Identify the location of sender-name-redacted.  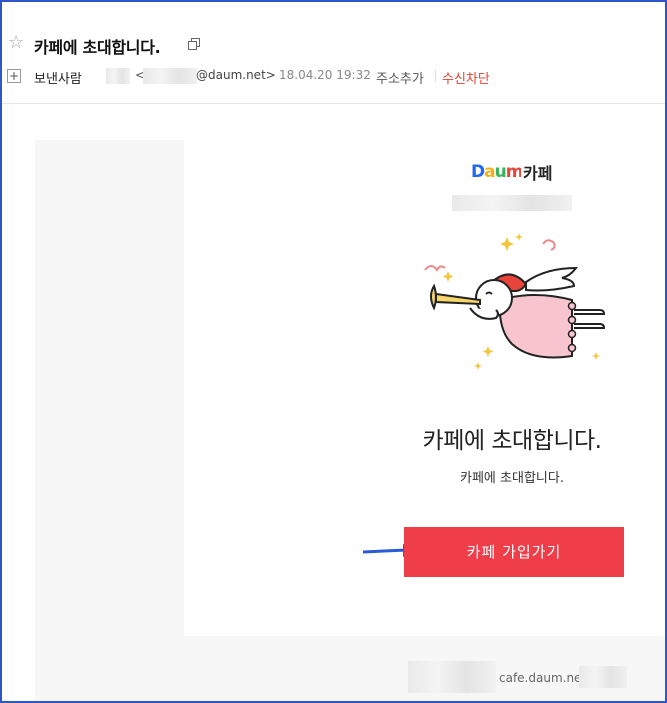
(118, 76).